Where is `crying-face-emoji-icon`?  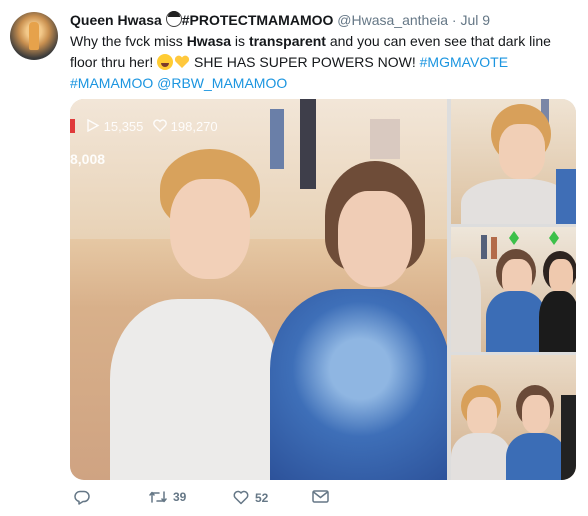 crying-face-emoji-icon is located at coordinates (165, 62).